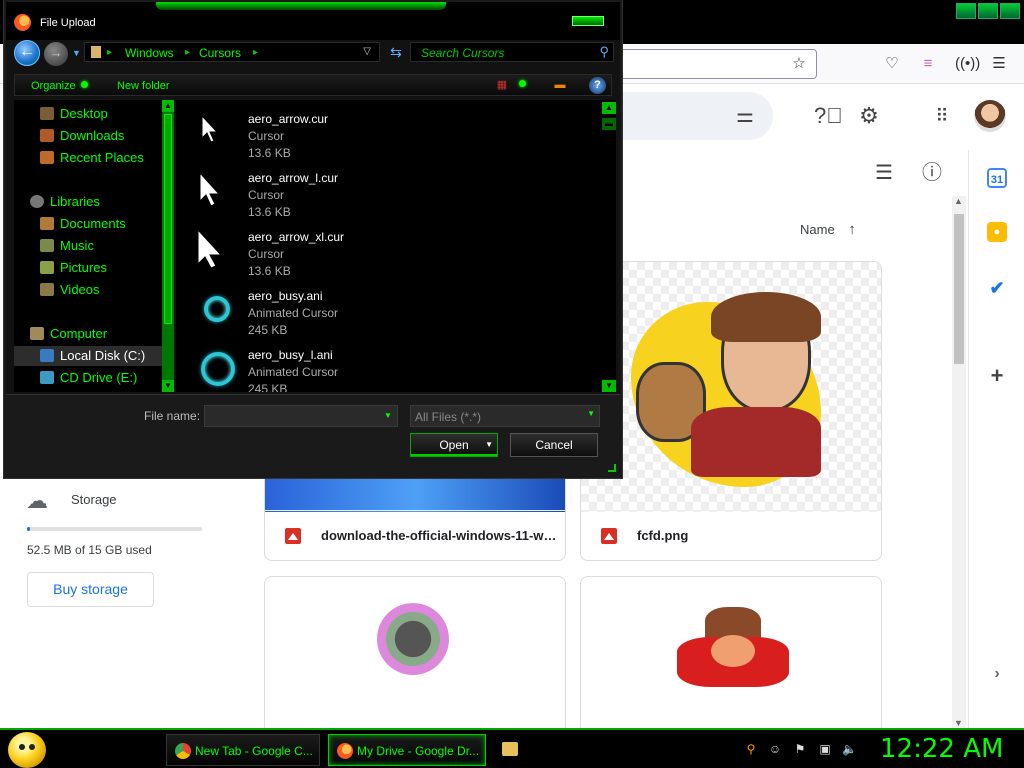 This screenshot has height=768, width=1024. Describe the element at coordinates (849, 749) in the screenshot. I see `volume-icon: 🔈` at that location.